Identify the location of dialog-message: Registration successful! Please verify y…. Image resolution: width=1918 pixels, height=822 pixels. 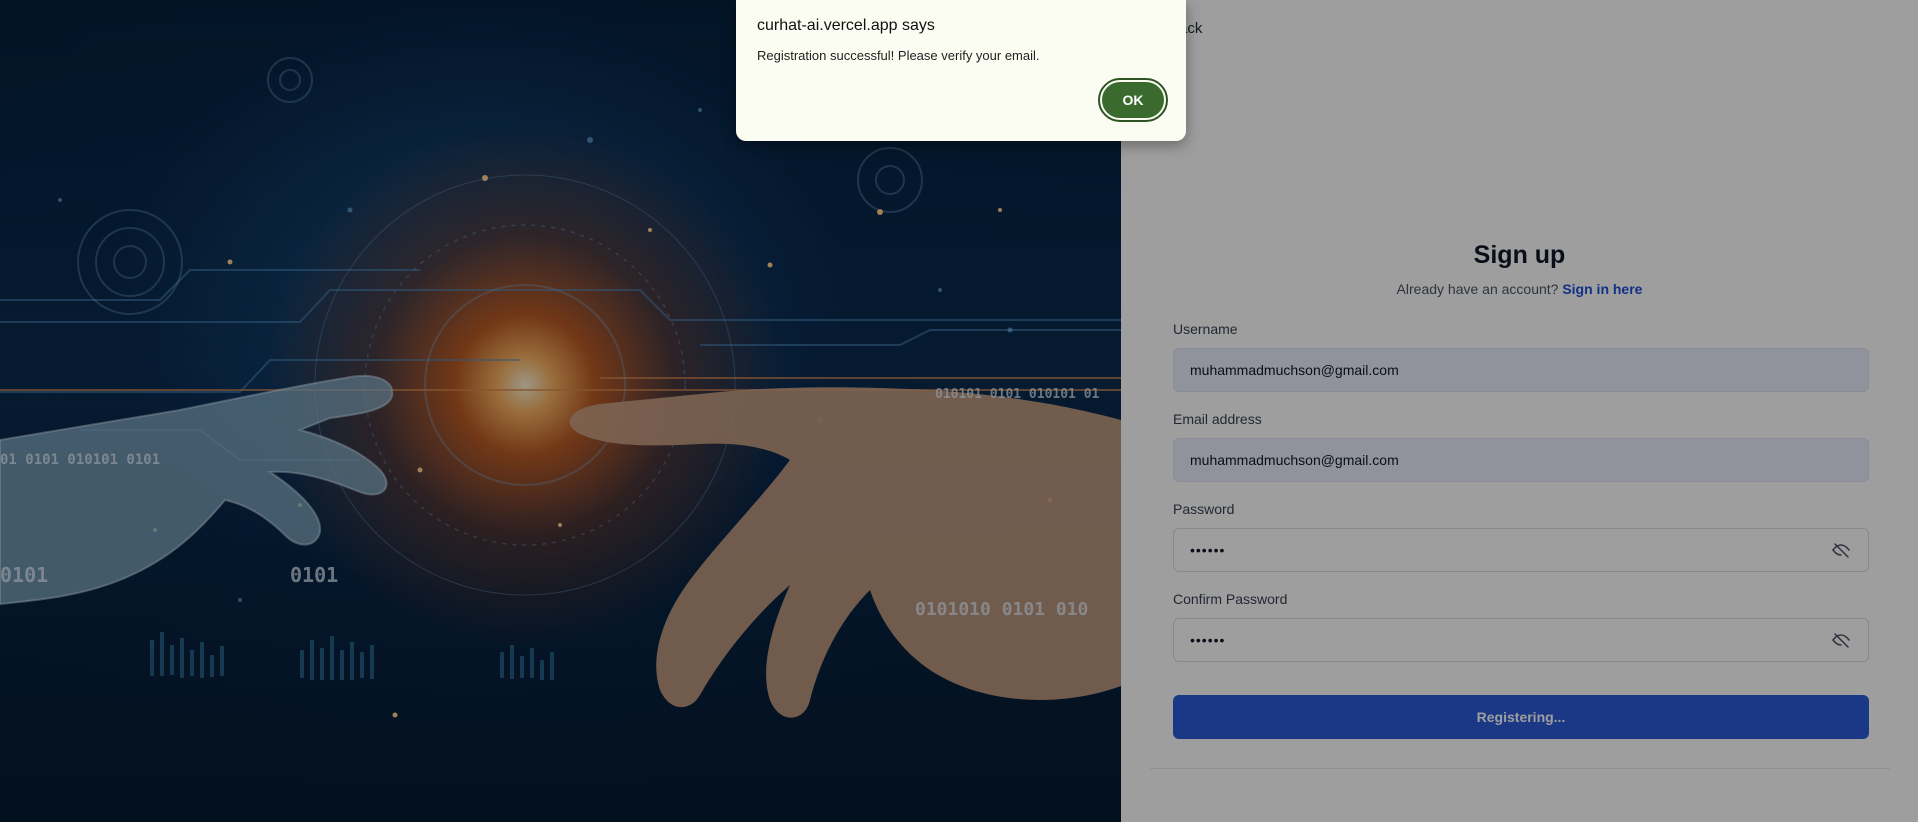
(898, 55).